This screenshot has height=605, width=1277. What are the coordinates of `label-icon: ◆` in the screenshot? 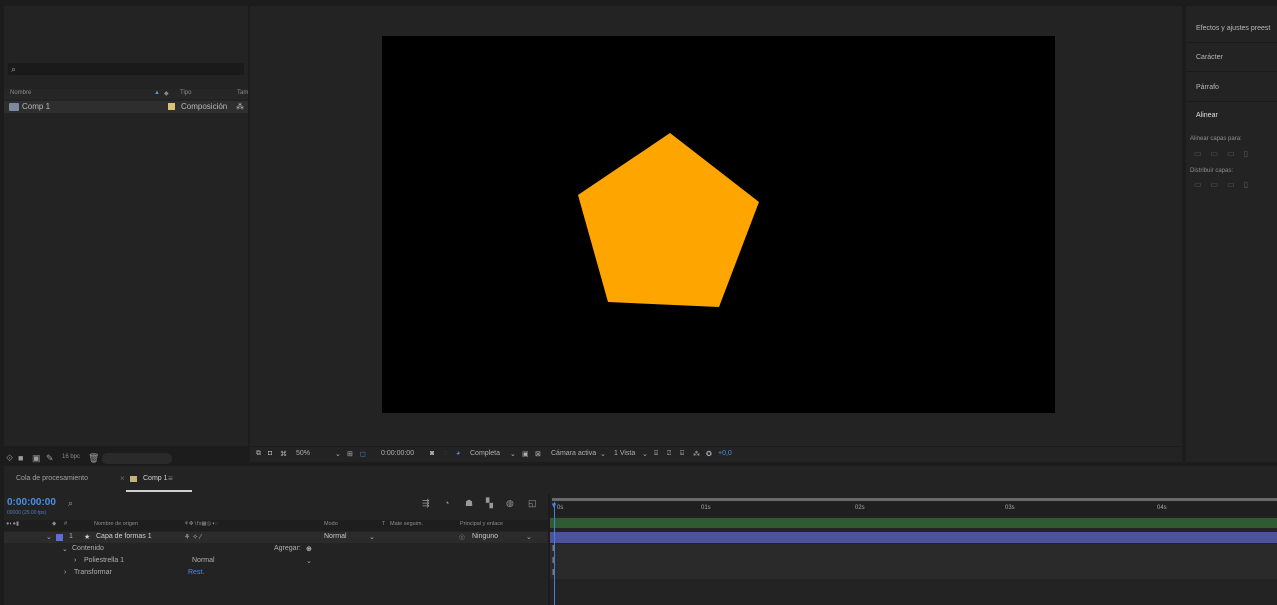 It's located at (54, 524).